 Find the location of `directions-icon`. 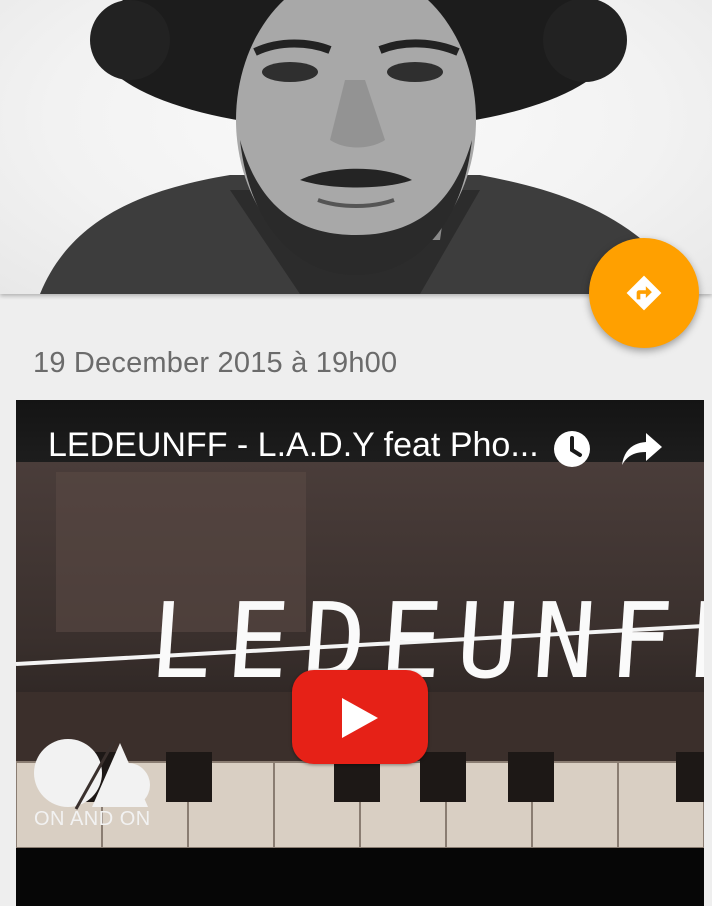

directions-icon is located at coordinates (644, 293).